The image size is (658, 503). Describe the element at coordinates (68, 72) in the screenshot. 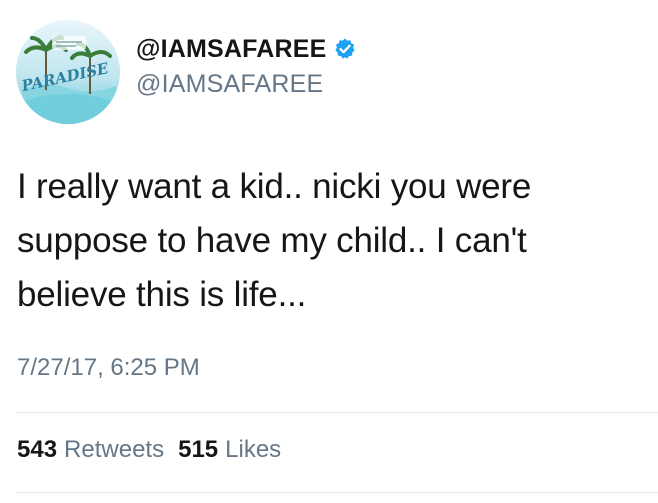

I see `avatar: PARADISE` at that location.